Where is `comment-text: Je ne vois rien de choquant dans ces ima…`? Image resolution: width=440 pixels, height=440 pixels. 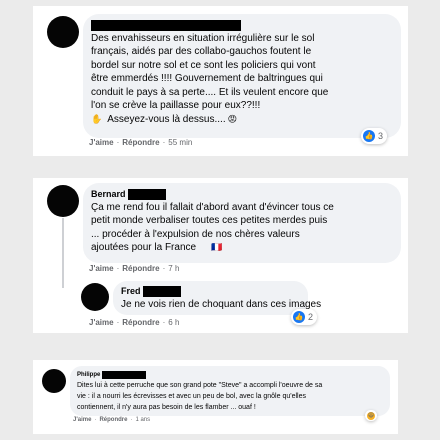
comment-text: Je ne vois rien de choquant dans ces ima… is located at coordinates (221, 304).